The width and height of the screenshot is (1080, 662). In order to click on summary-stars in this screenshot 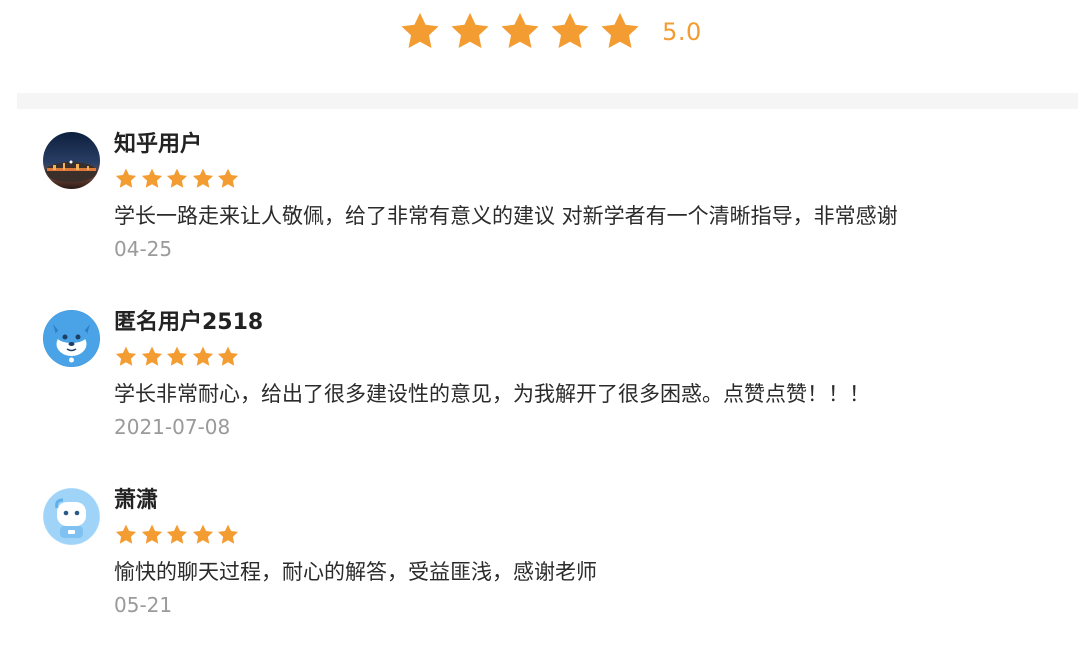, I will do `click(523, 32)`.